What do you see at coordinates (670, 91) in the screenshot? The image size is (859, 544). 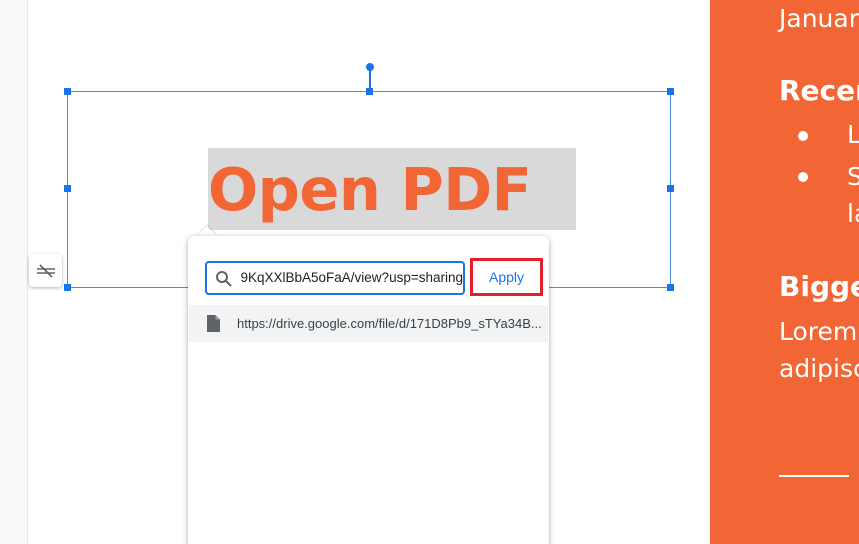 I see `resize-handle-top-right` at bounding box center [670, 91].